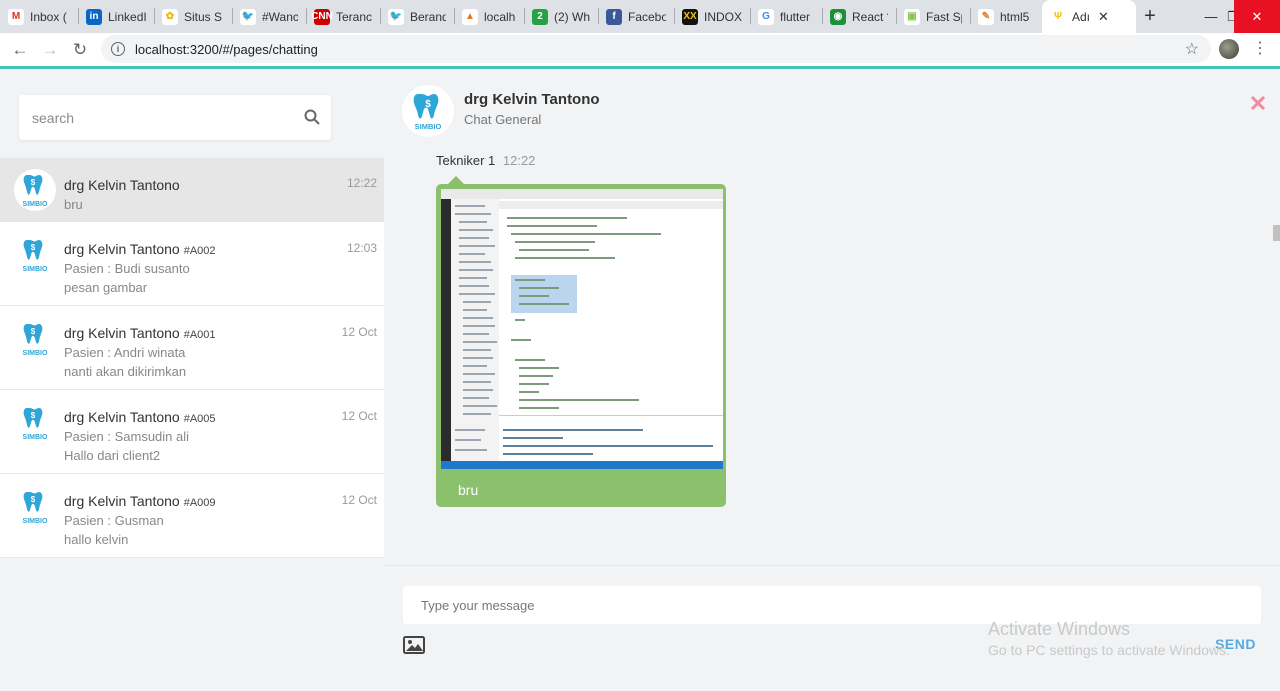  Describe the element at coordinates (199, 419) in the screenshot. I see `conversation-code: #A005` at that location.